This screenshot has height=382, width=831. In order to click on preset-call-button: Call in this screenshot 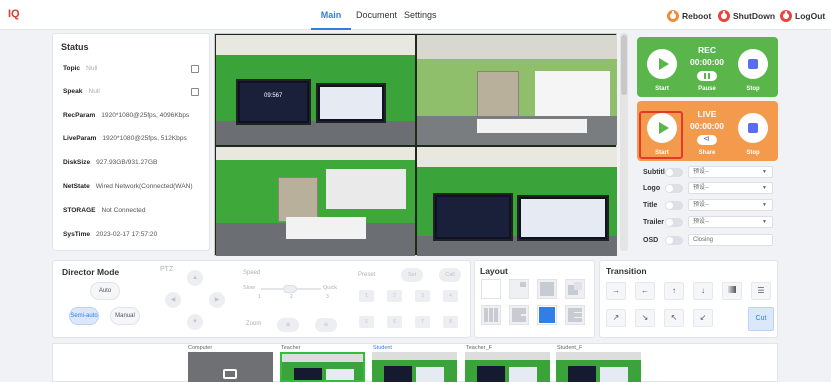, I will do `click(450, 275)`.